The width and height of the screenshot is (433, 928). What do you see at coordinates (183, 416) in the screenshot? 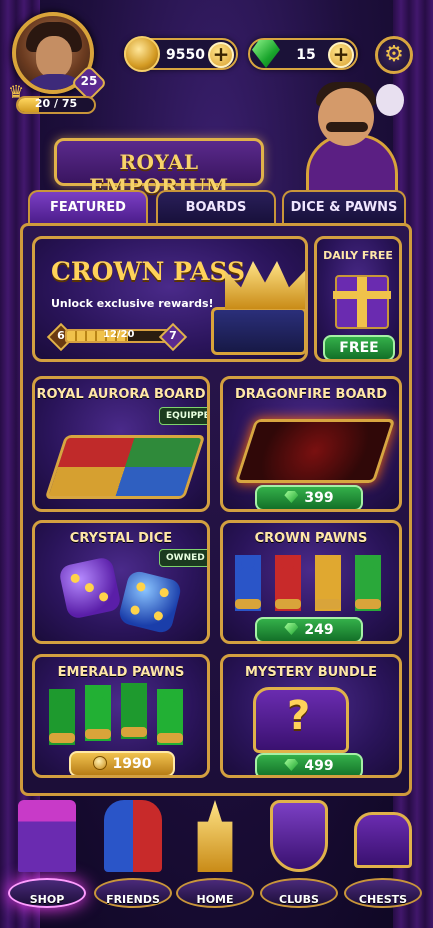
I see `equipped-badge: EQUIPPED` at bounding box center [183, 416].